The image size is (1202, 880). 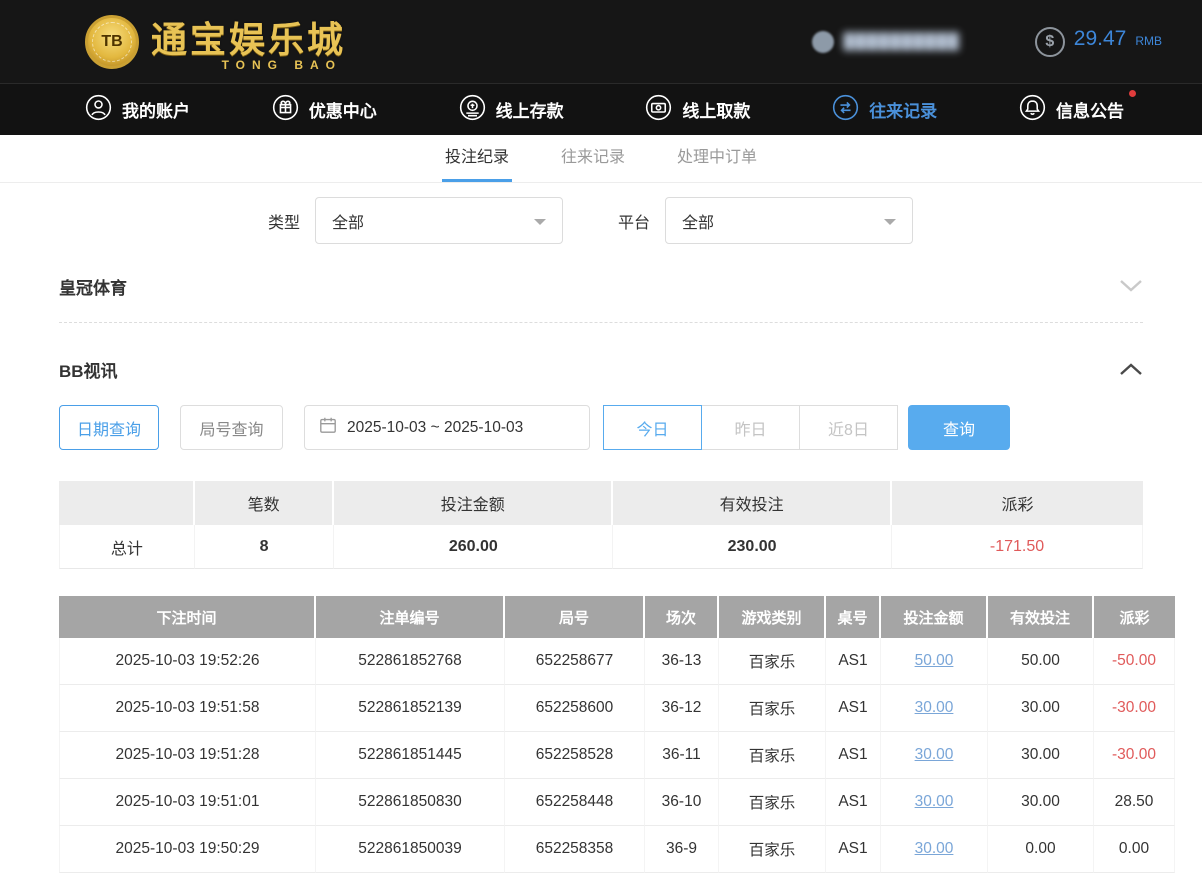 What do you see at coordinates (601, 109) in the screenshot?
I see `main-nav: 我的账户 优惠中心 线上存款 线上取款 往来记录 信息公告` at bounding box center [601, 109].